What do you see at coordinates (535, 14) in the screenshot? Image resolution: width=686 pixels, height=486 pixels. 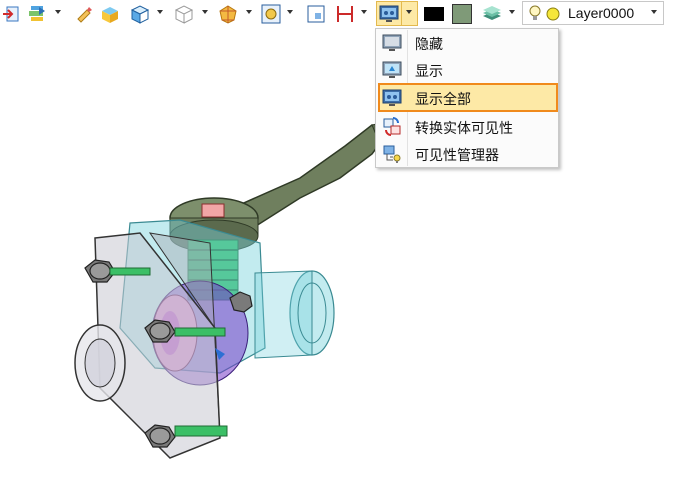 I see `lightbulb-icon` at bounding box center [535, 14].